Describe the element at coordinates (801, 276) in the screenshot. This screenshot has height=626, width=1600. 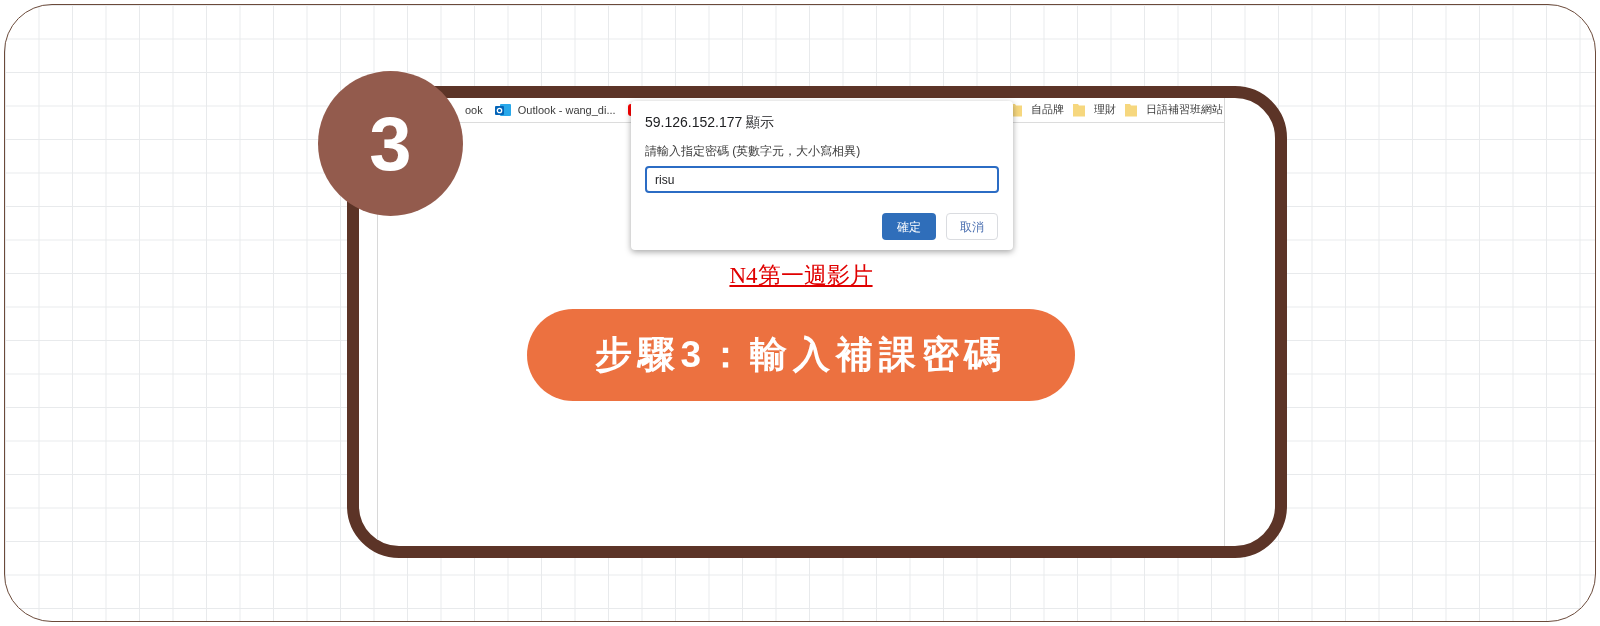
I see `video-link: N4第一週影片` at that location.